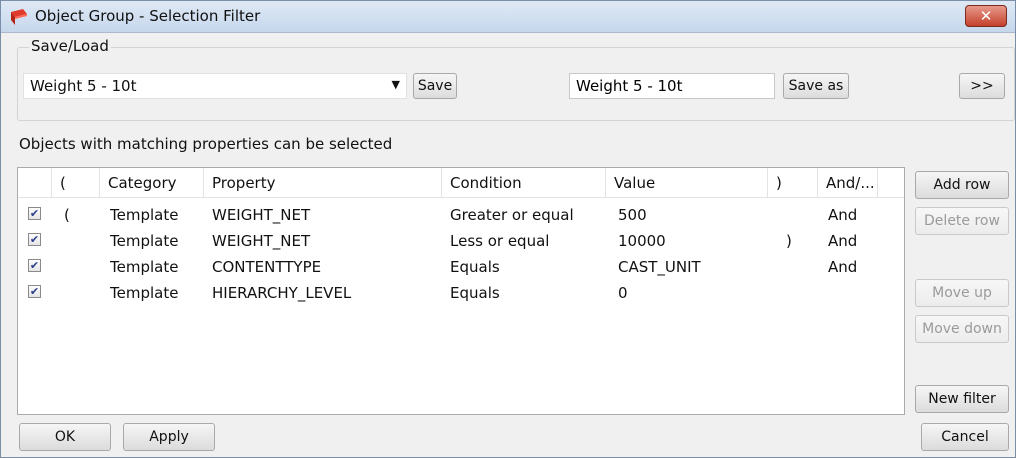 The width and height of the screenshot is (1016, 458). What do you see at coordinates (67, 215) in the screenshot?
I see `open-paren-cell: (` at bounding box center [67, 215].